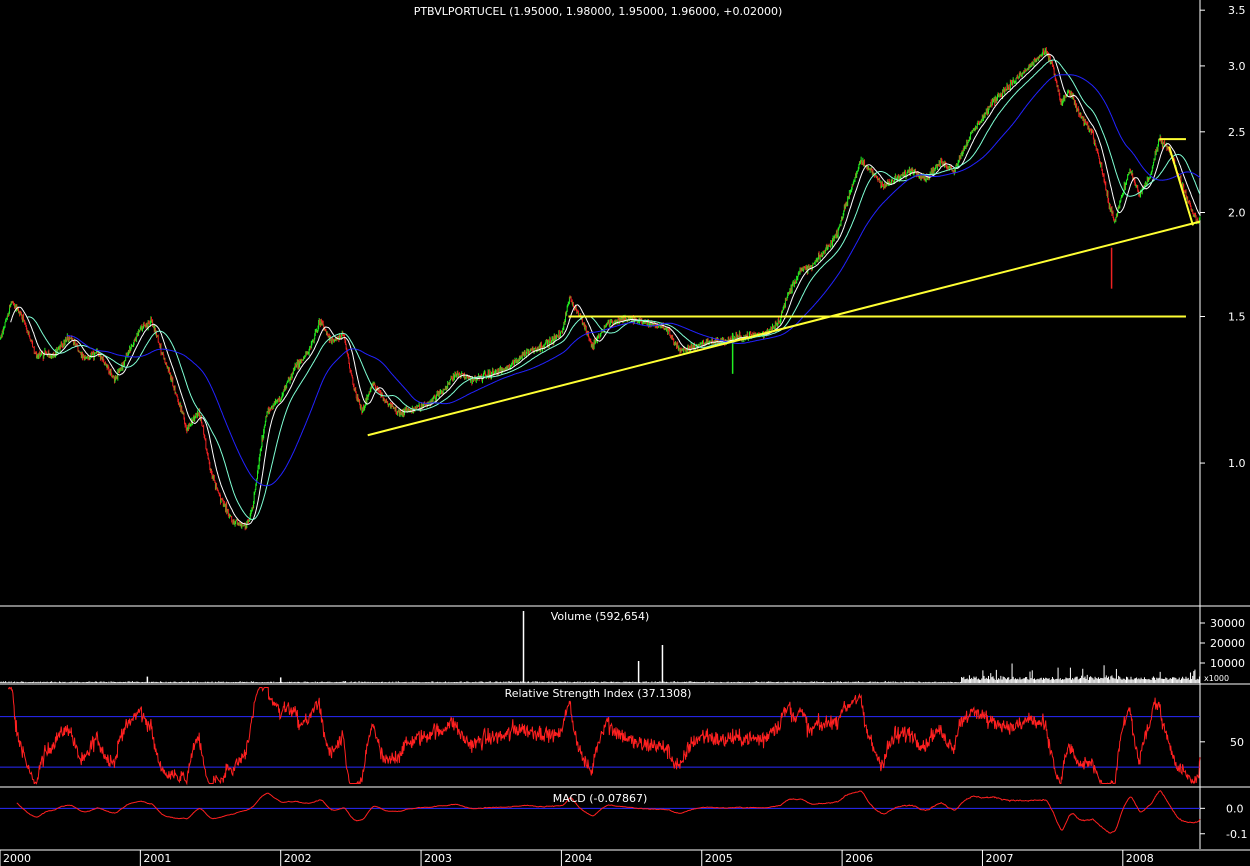 The width and height of the screenshot is (1250, 866). What do you see at coordinates (1216, 678) in the screenshot?
I see `volume-unit-label: x1000` at bounding box center [1216, 678].